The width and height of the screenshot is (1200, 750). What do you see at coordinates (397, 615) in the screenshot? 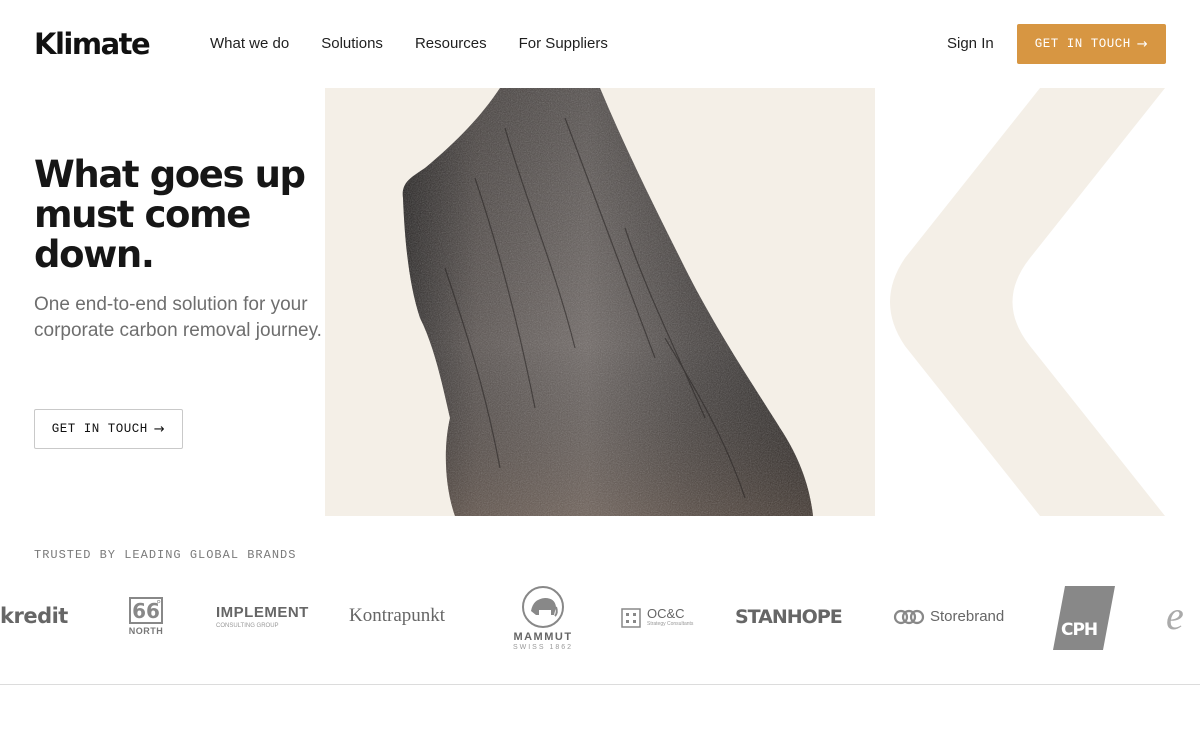
I see `kontrapunkt-logo: Kontrapunkt` at bounding box center [397, 615].